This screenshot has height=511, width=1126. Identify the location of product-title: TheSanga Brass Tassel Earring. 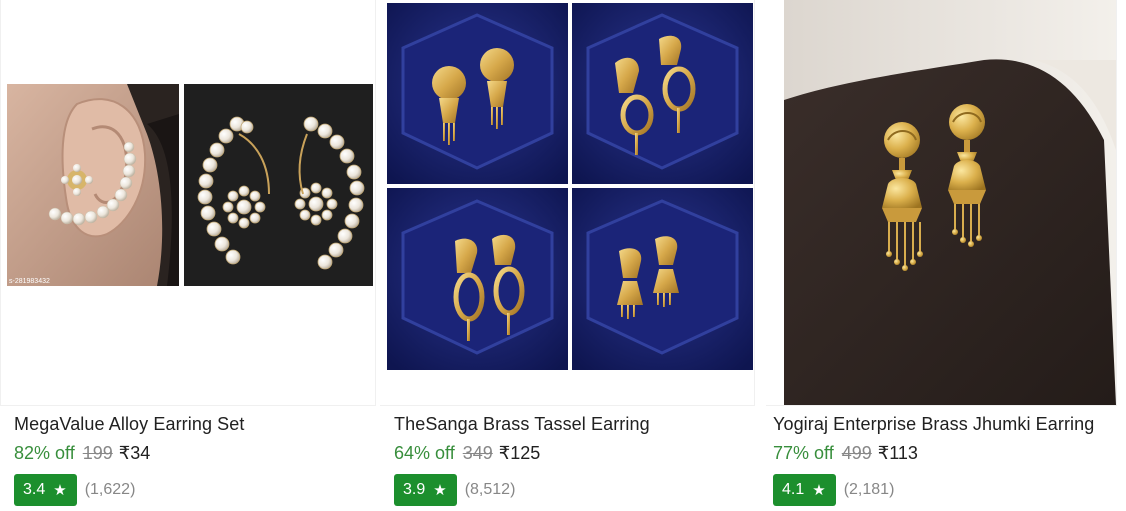
(522, 424).